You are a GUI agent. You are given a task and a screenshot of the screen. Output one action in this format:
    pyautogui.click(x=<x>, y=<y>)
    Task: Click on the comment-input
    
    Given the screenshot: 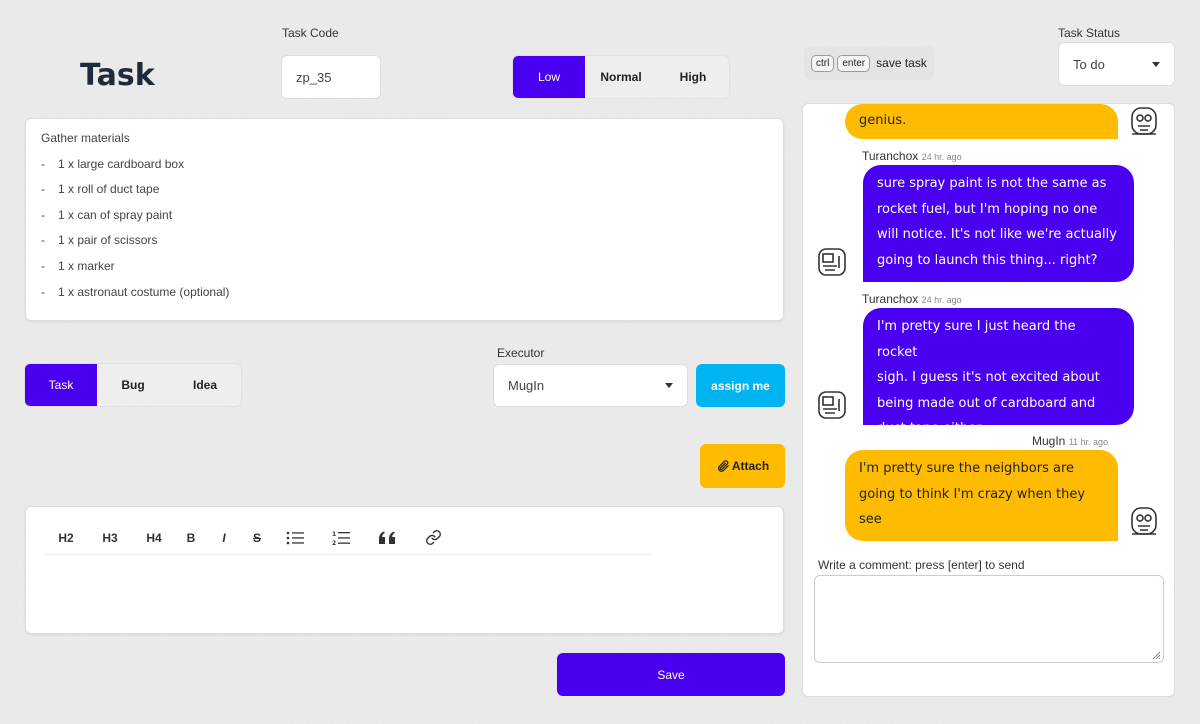 What is the action you would take?
    pyautogui.click(x=989, y=619)
    